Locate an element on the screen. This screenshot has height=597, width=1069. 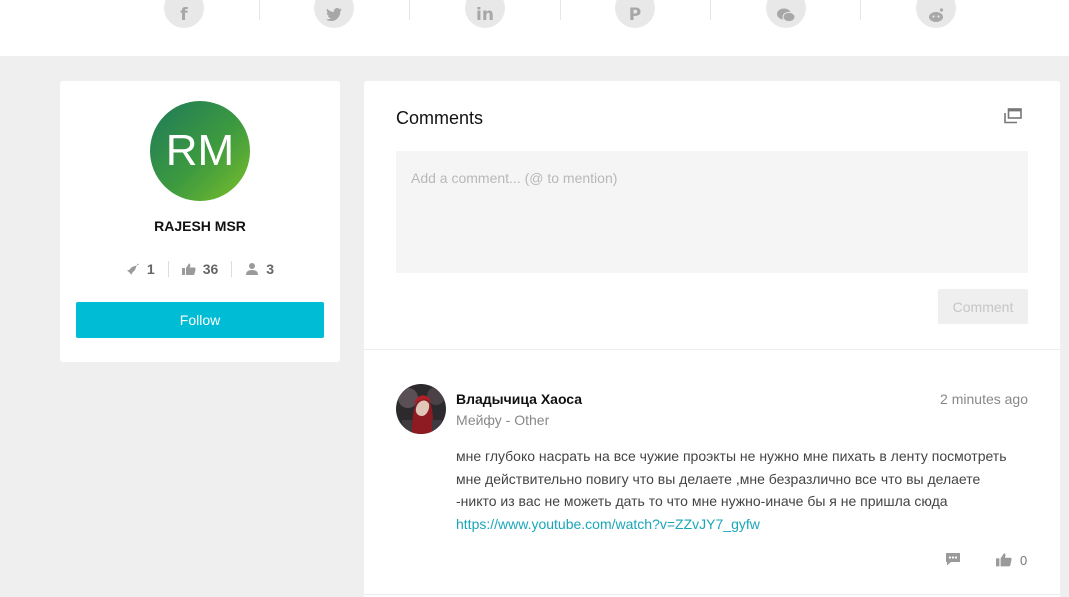
reddit-alien-icon is located at coordinates (936, 15).